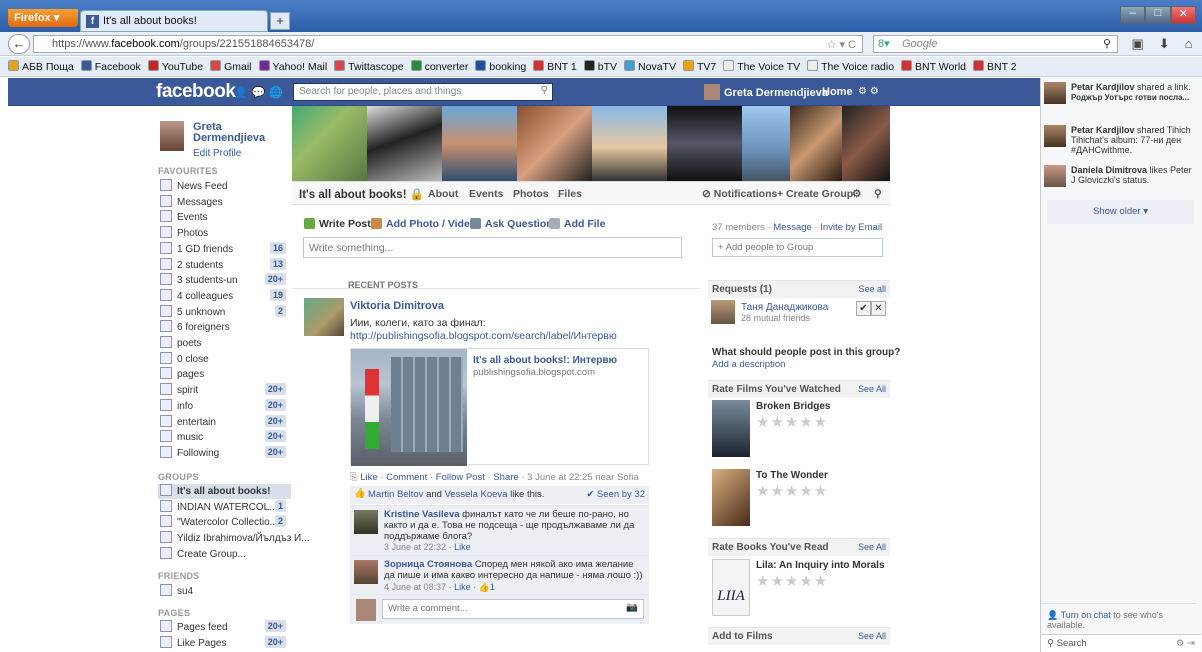 The height and width of the screenshot is (652, 1202). I want to click on browser-tab: f It's all about books!, so click(174, 21).